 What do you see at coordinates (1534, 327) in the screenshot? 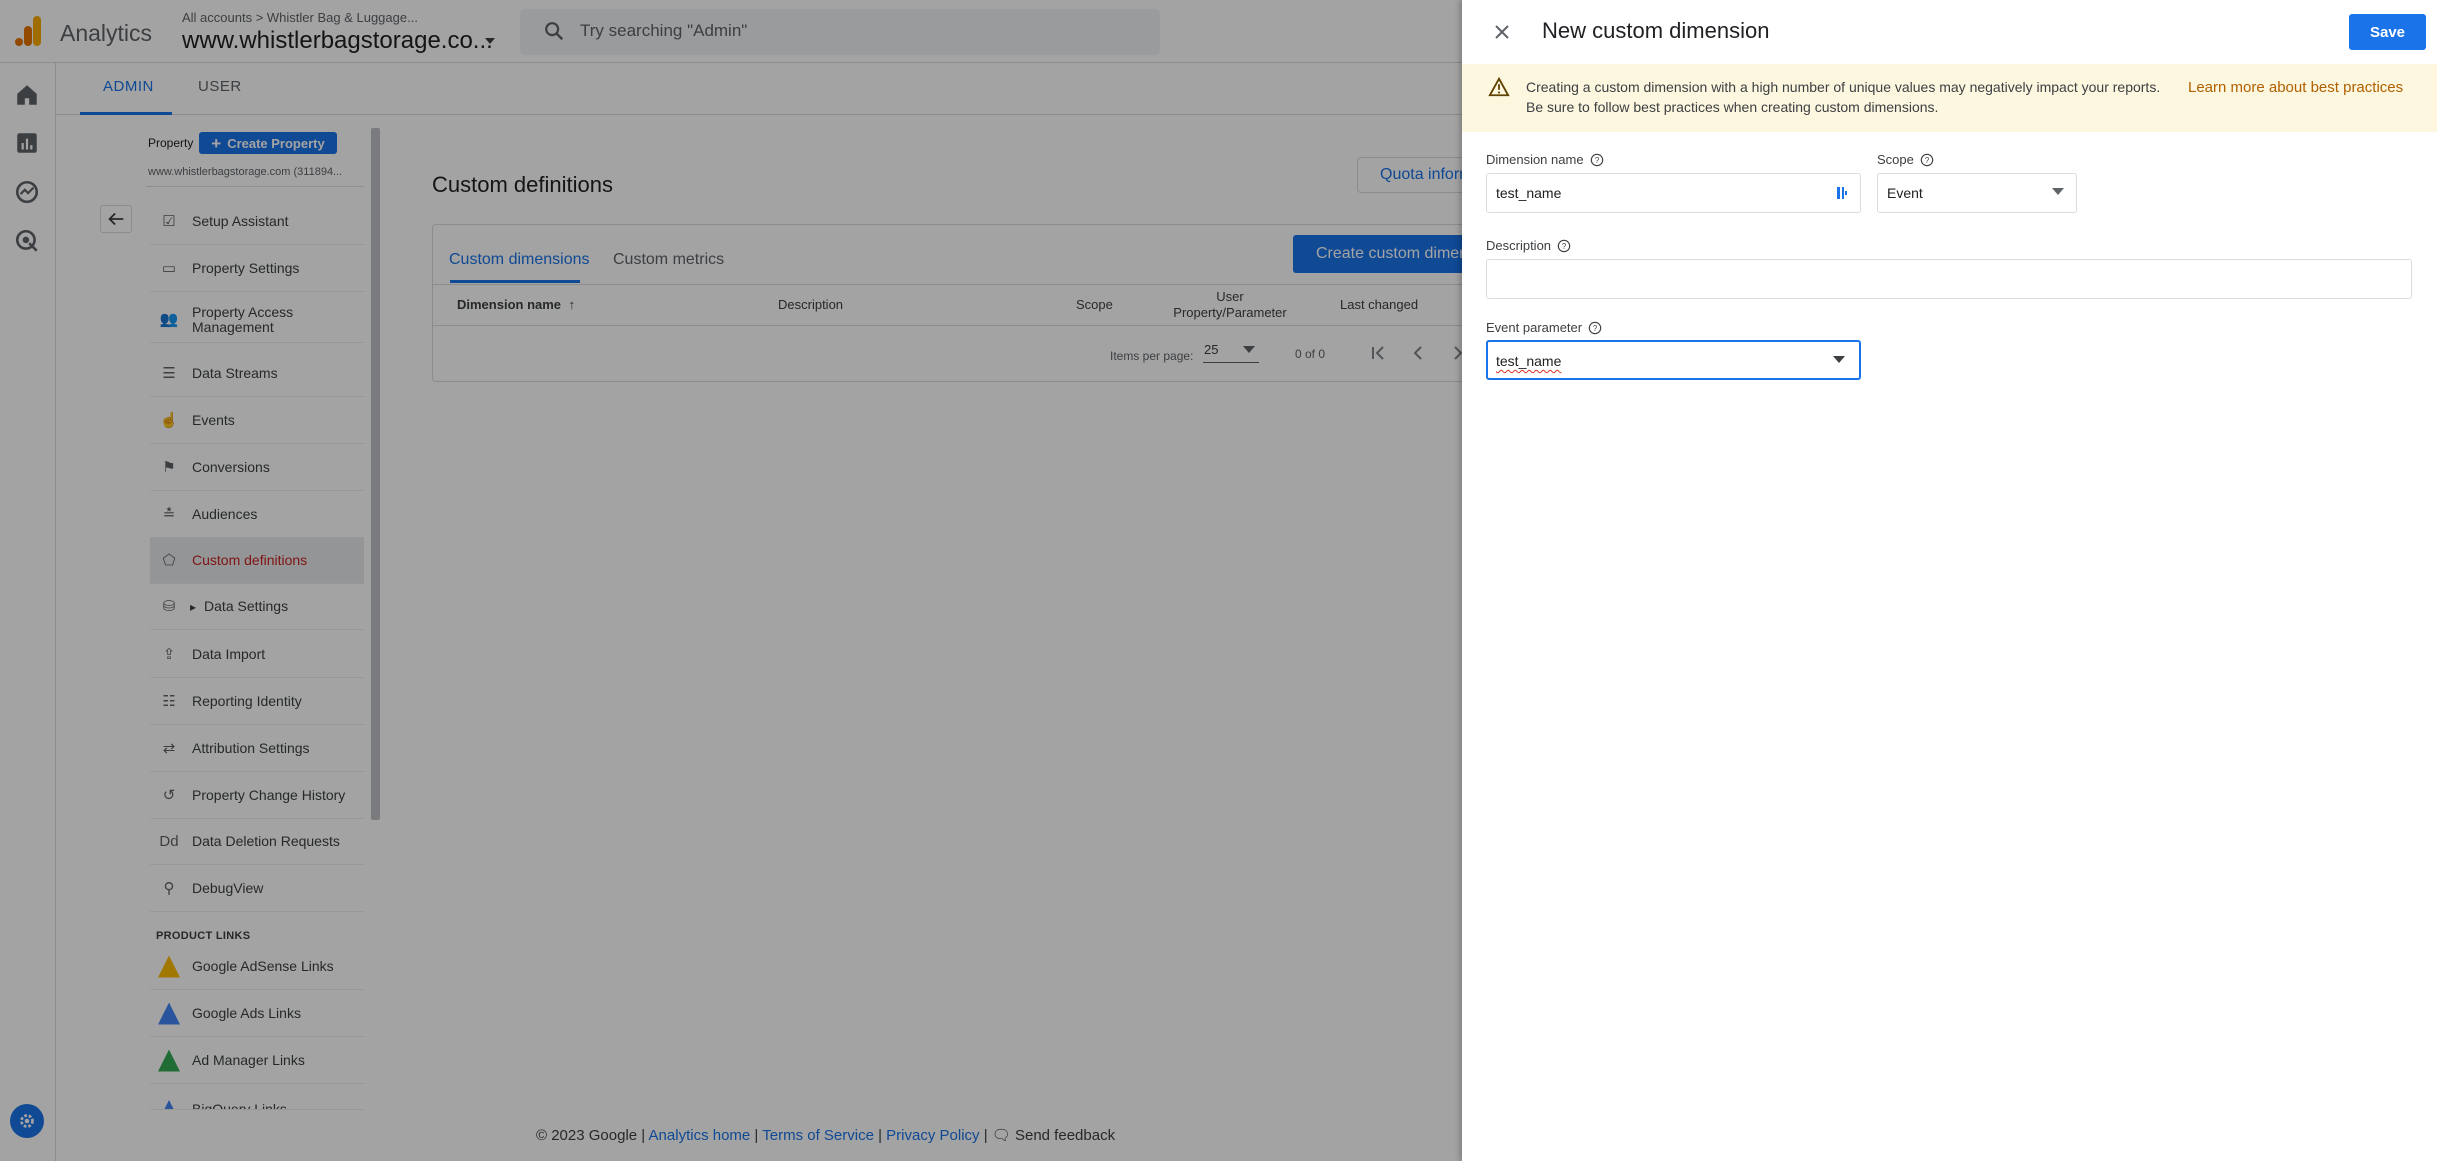
I see `event-parameter-label-text: Event parameter` at bounding box center [1534, 327].